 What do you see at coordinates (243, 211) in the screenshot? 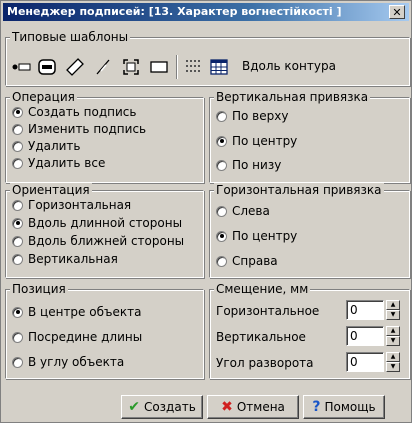
I see `radio-left-label: Слева` at bounding box center [243, 211].